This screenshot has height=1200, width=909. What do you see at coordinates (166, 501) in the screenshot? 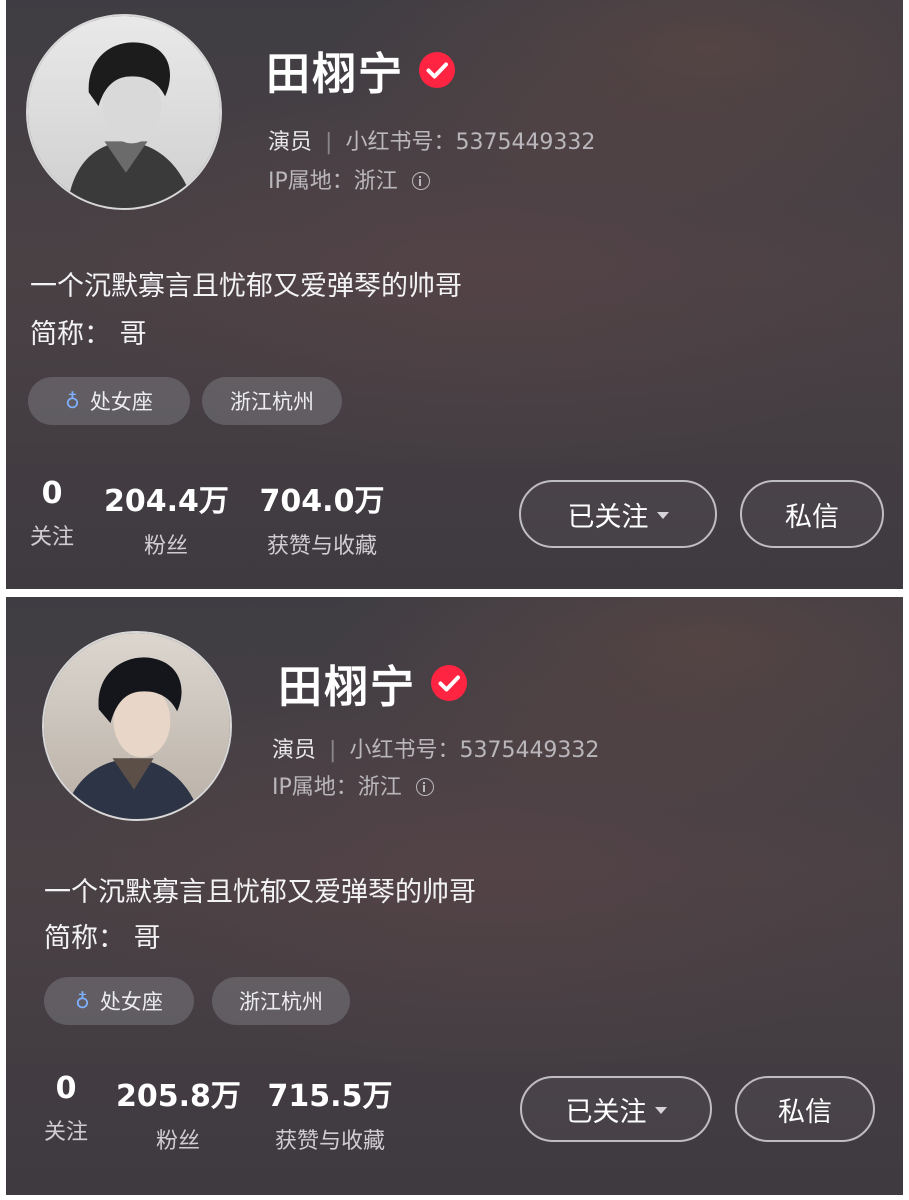
I see `followers-count: 204.4万` at bounding box center [166, 501].